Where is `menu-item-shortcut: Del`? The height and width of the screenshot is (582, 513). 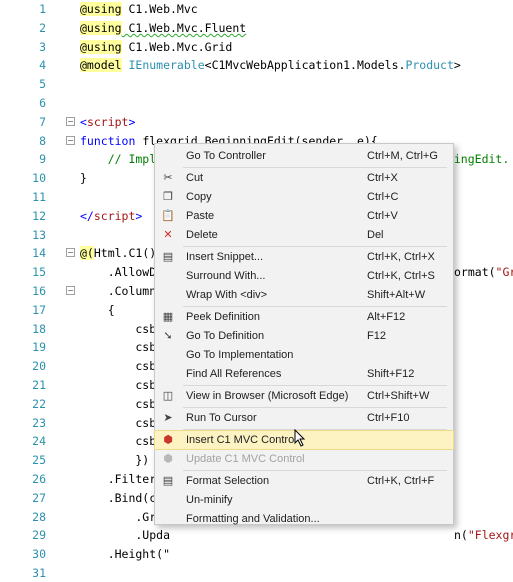 menu-item-shortcut: Del is located at coordinates (375, 235).